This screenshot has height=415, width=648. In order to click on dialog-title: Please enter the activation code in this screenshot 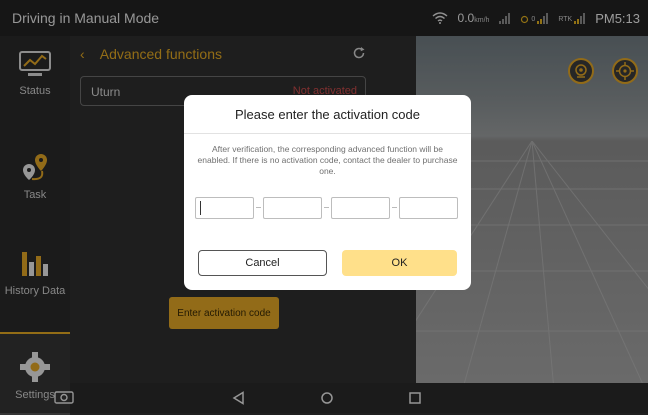, I will do `click(327, 114)`.